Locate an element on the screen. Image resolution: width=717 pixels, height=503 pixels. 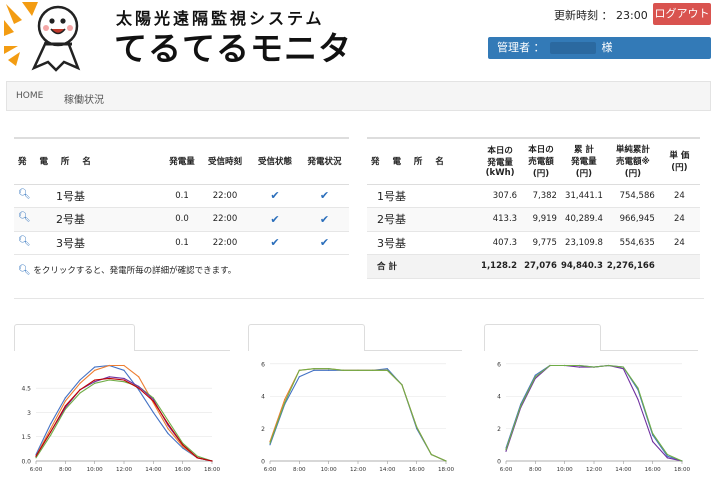
col-label: 単純累計 is located at coordinates (632, 150).